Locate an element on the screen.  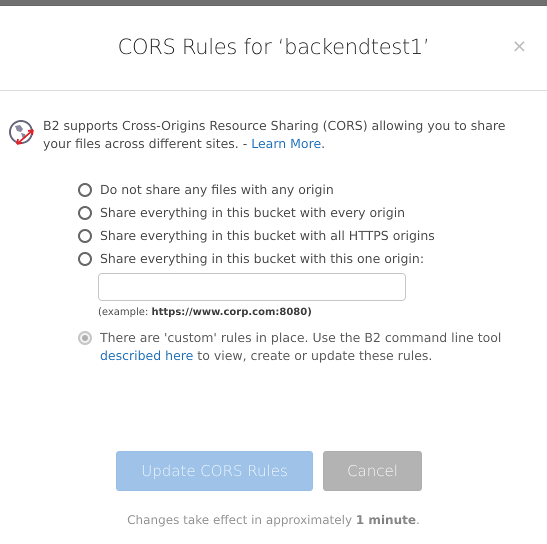
learn-more-link: Learn More is located at coordinates (286, 143).